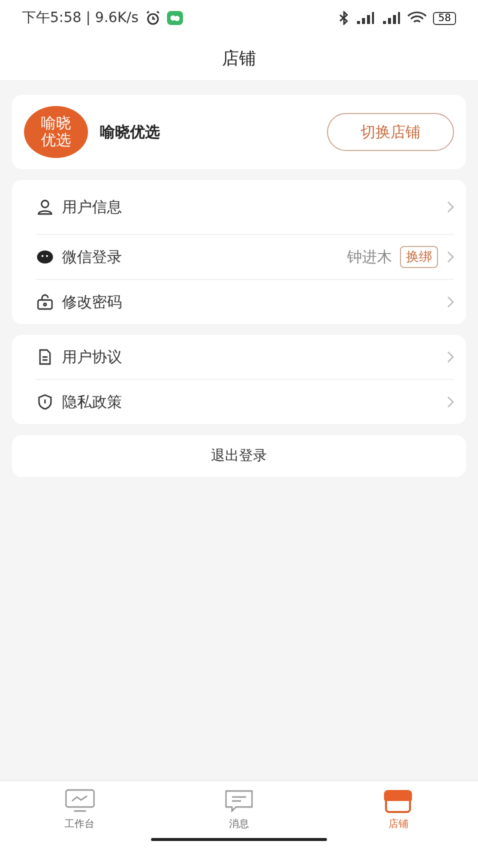 Image resolution: width=478 pixels, height=850 pixels. What do you see at coordinates (250, 357) in the screenshot?
I see `menu-item-label: 用户协议` at bounding box center [250, 357].